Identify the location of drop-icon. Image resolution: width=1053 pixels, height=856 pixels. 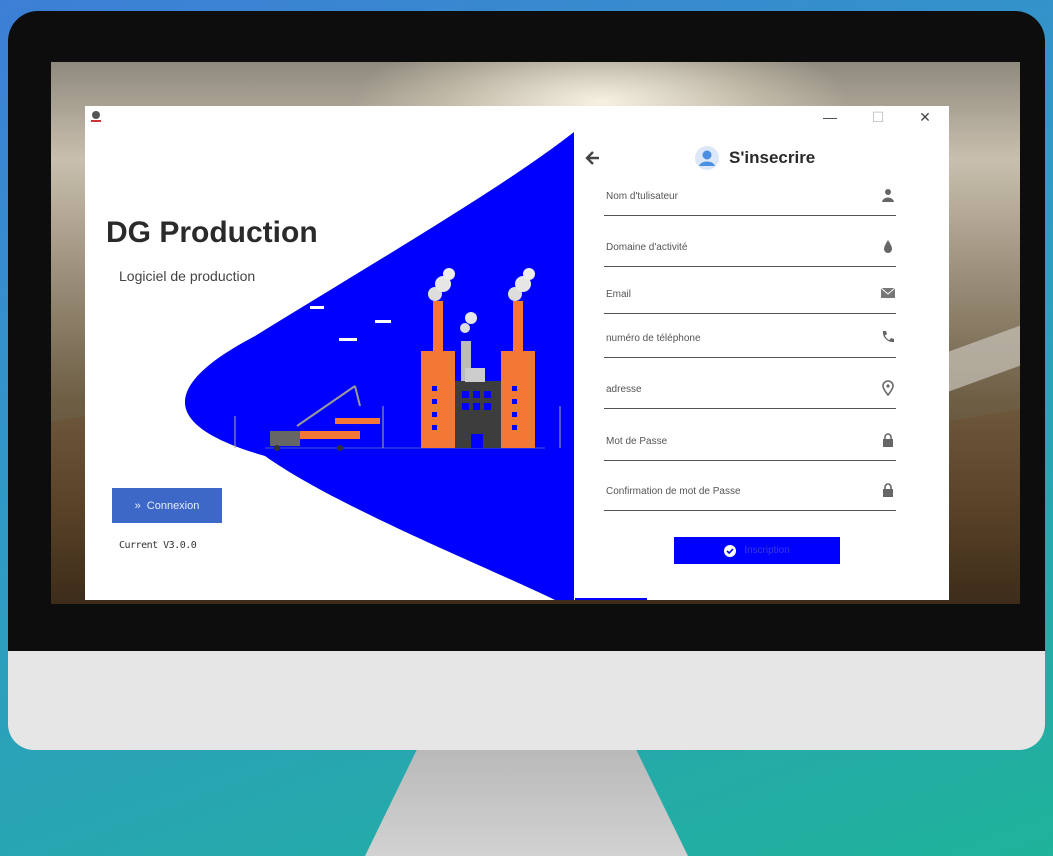
(888, 246).